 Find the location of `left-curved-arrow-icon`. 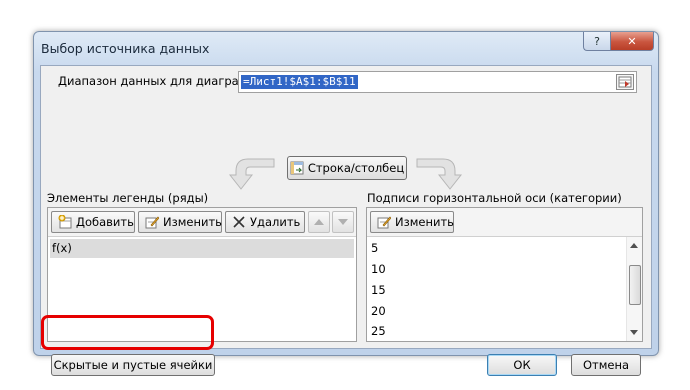

left-curved-arrow-icon is located at coordinates (251, 174).